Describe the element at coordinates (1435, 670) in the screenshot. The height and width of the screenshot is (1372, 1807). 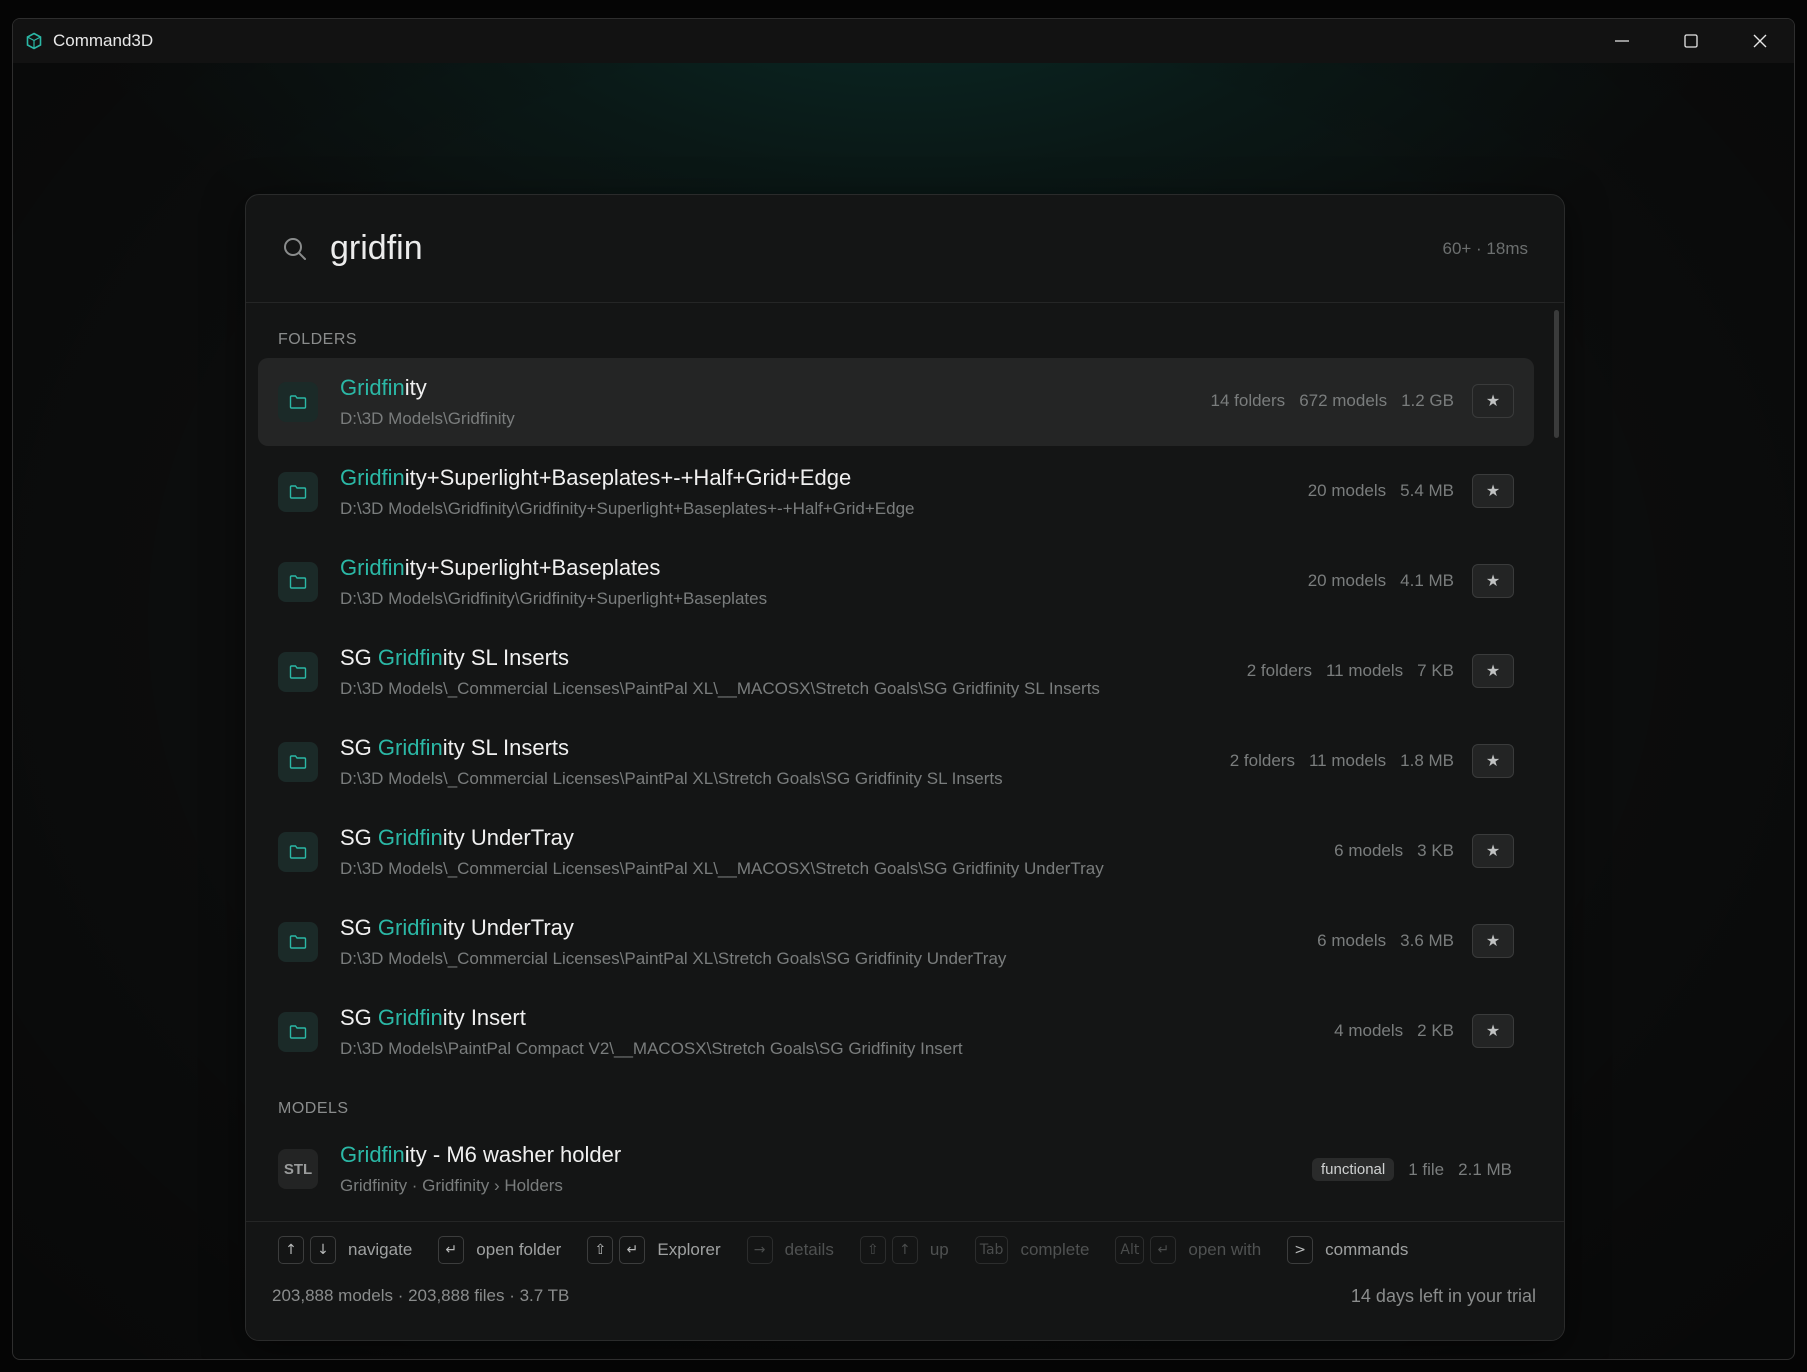
I see `size: 7 KB` at that location.